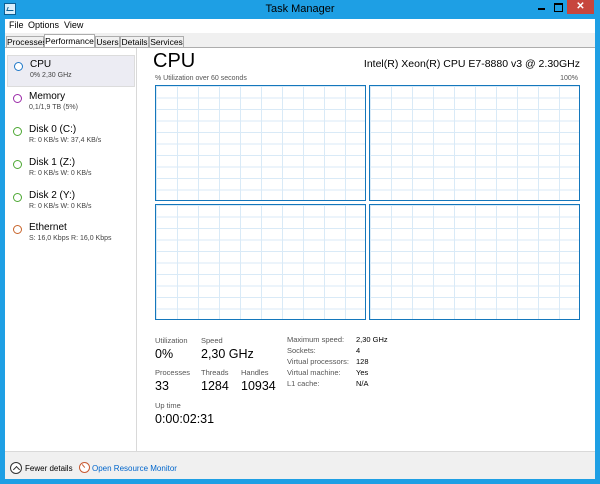 Image resolution: width=600 pixels, height=484 pixels. What do you see at coordinates (65, 140) in the screenshot?
I see `sidebar-item-detail: R: 0 KB/s W: 37,4 KB/s` at bounding box center [65, 140].